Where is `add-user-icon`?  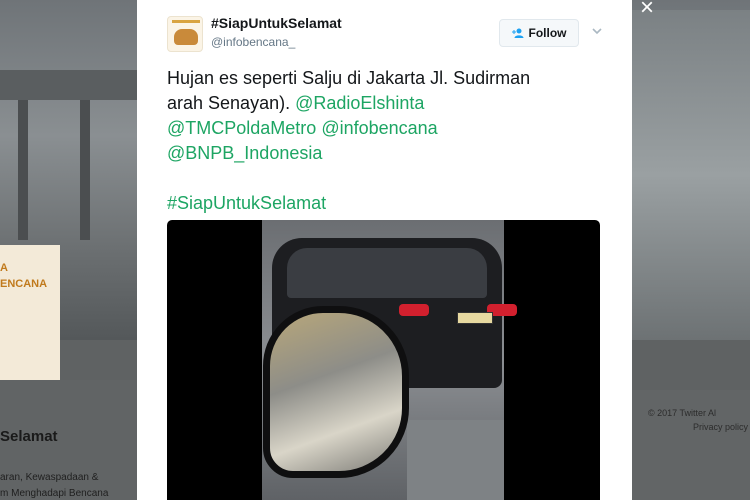 add-user-icon is located at coordinates (517, 33).